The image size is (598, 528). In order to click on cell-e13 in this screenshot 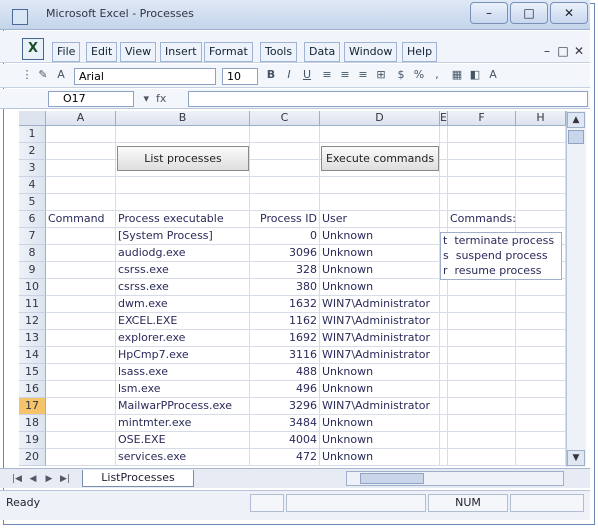, I will do `click(444, 338)`.